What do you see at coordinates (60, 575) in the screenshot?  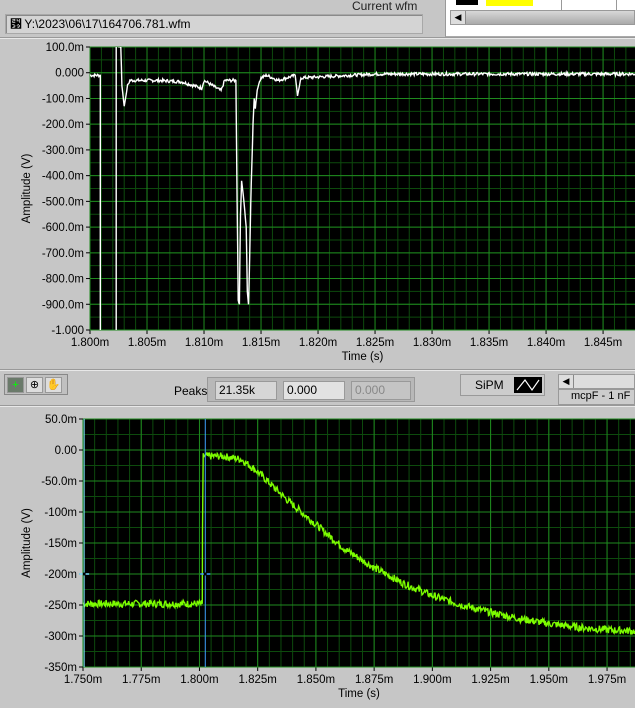 I see `y-tick-label: -200m` at bounding box center [60, 575].